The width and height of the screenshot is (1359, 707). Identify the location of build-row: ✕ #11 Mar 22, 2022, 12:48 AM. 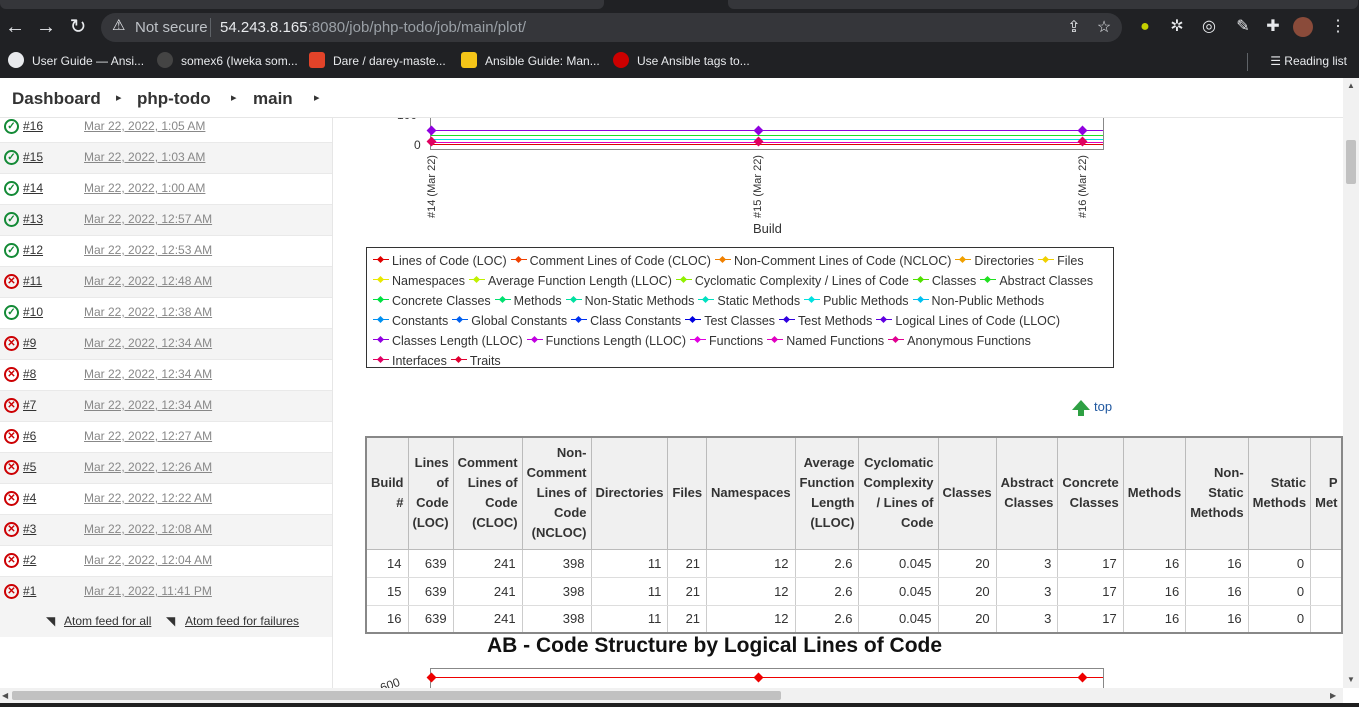
(166, 282).